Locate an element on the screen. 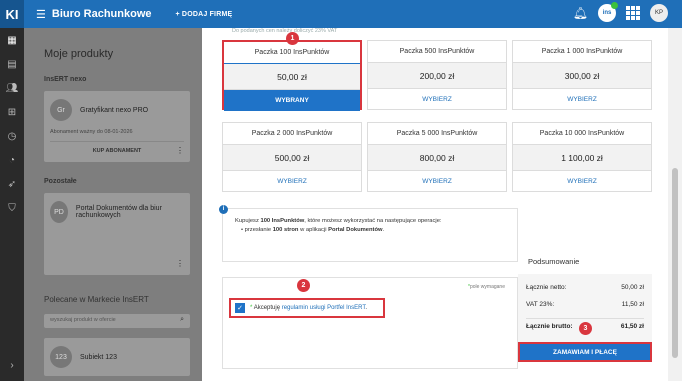 This screenshot has height=381, width=682. net-label: Łącznie netto: is located at coordinates (546, 287).